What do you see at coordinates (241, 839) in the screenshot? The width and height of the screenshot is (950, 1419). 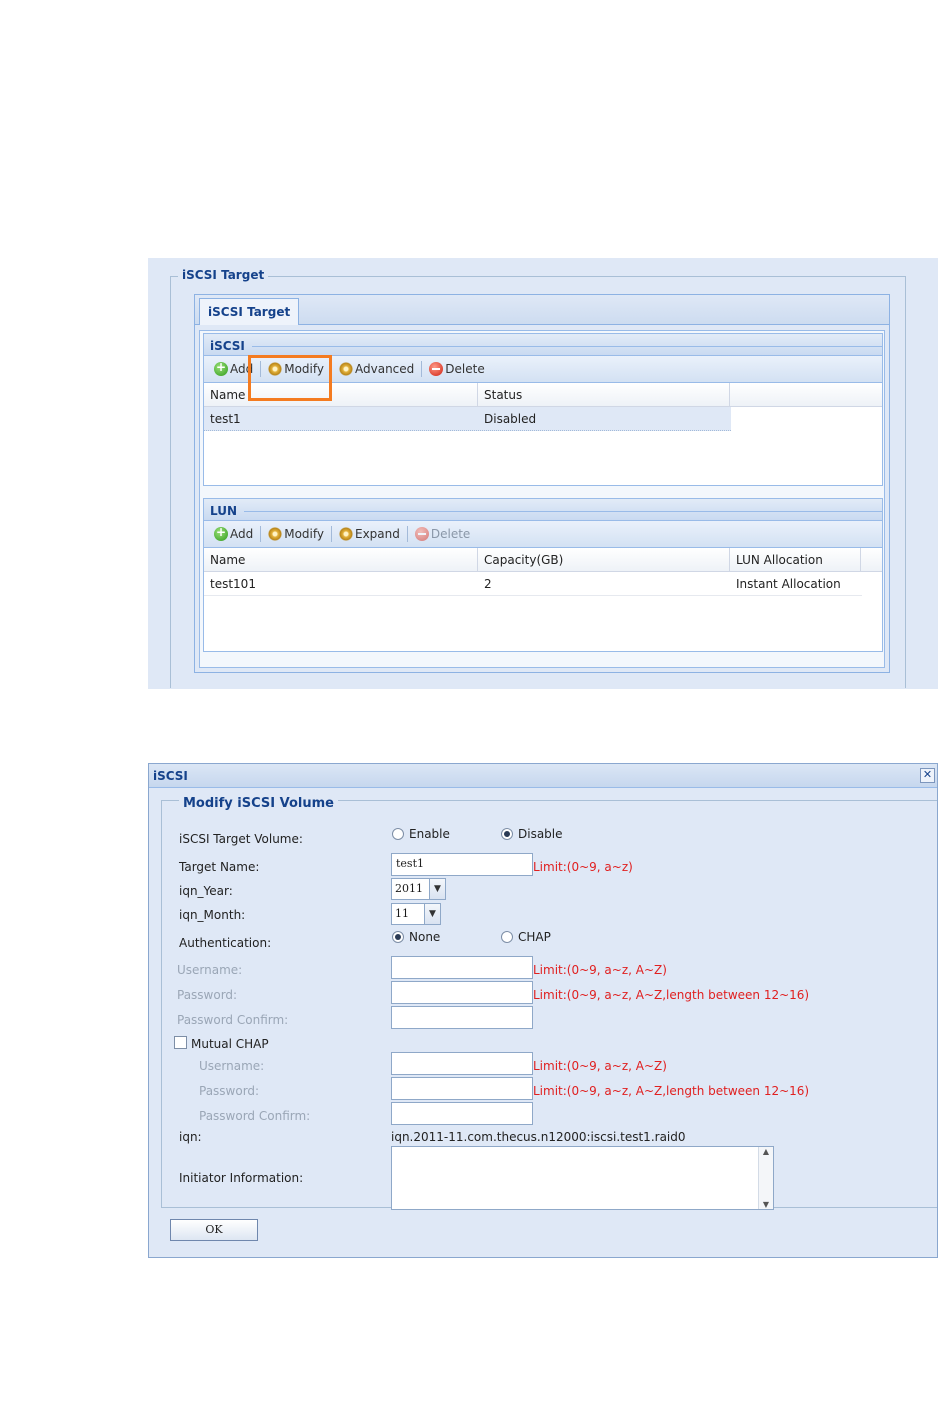 I see `target-volume-label: iSCSI Target Volume:` at bounding box center [241, 839].